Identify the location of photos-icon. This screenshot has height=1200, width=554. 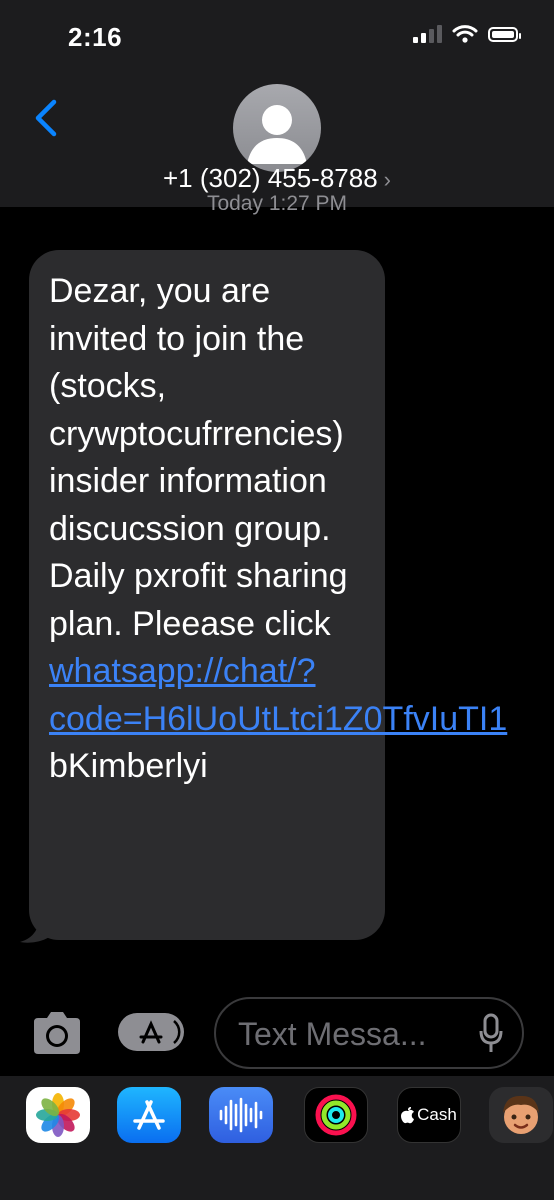
(58, 1115).